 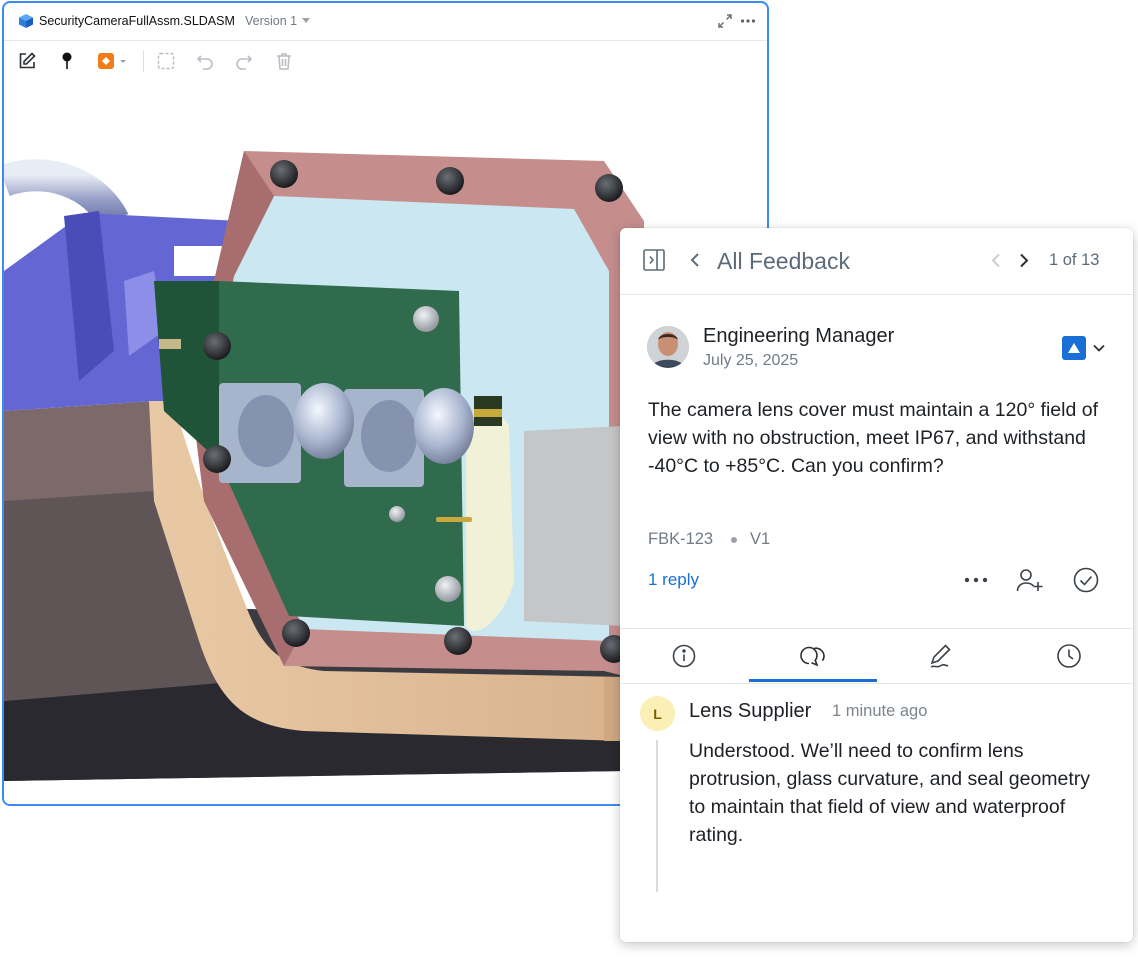 I want to click on undo-icon, so click(x=205, y=61).